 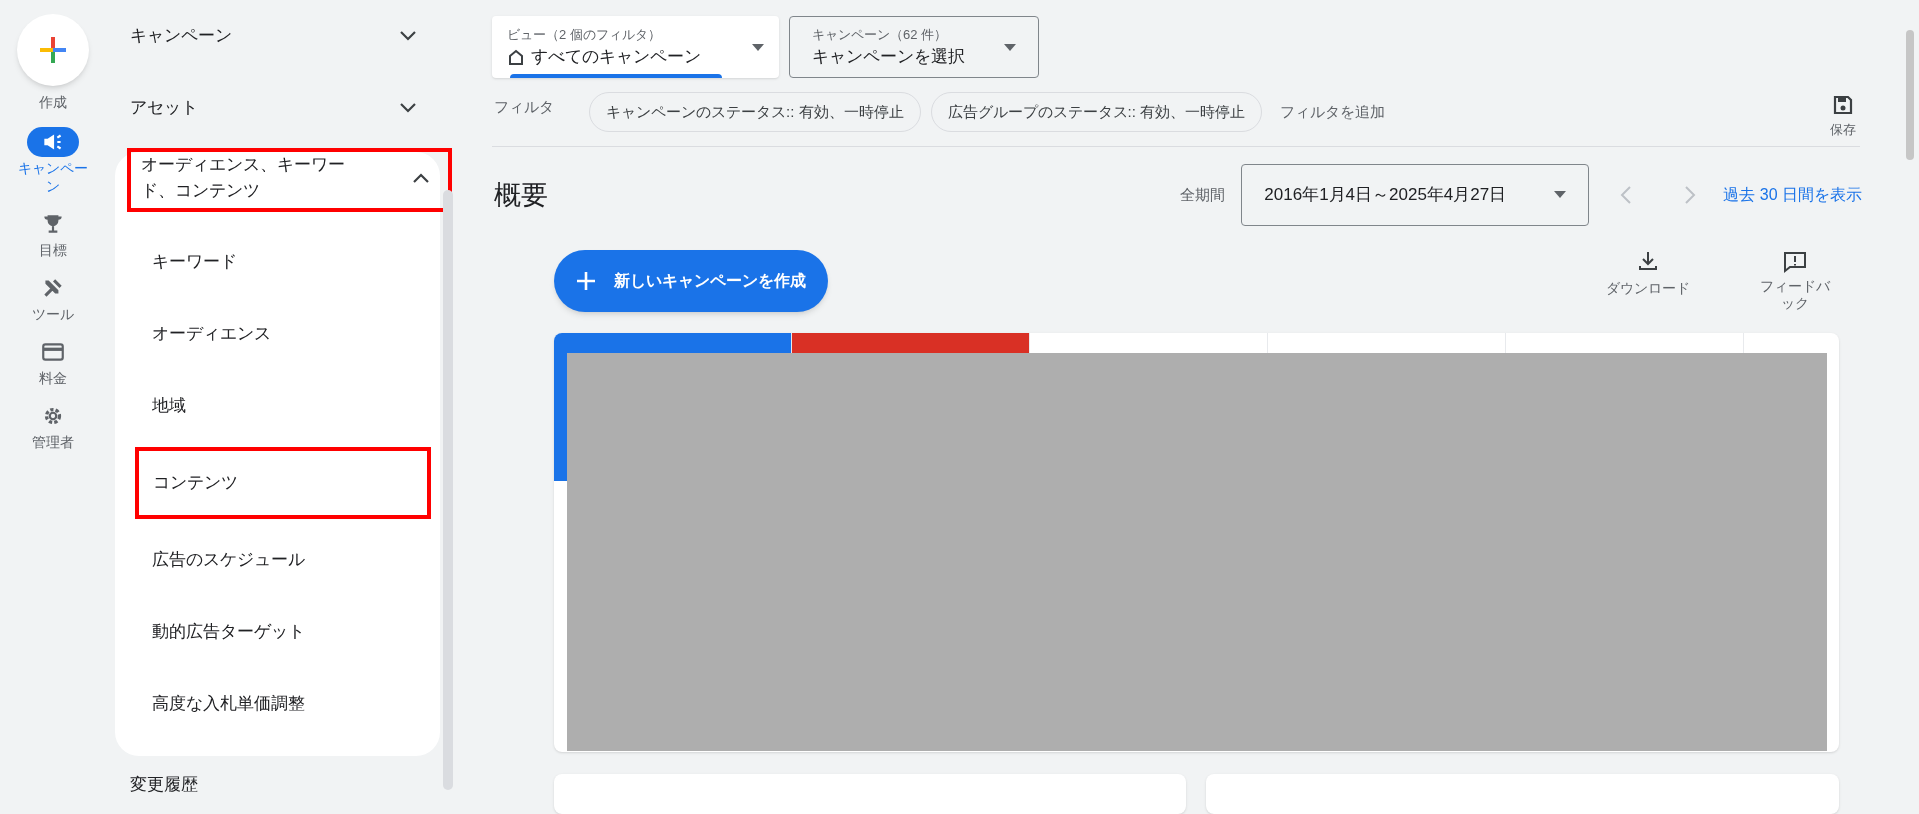 I want to click on nav-item: コンテンツ, so click(x=283, y=483).